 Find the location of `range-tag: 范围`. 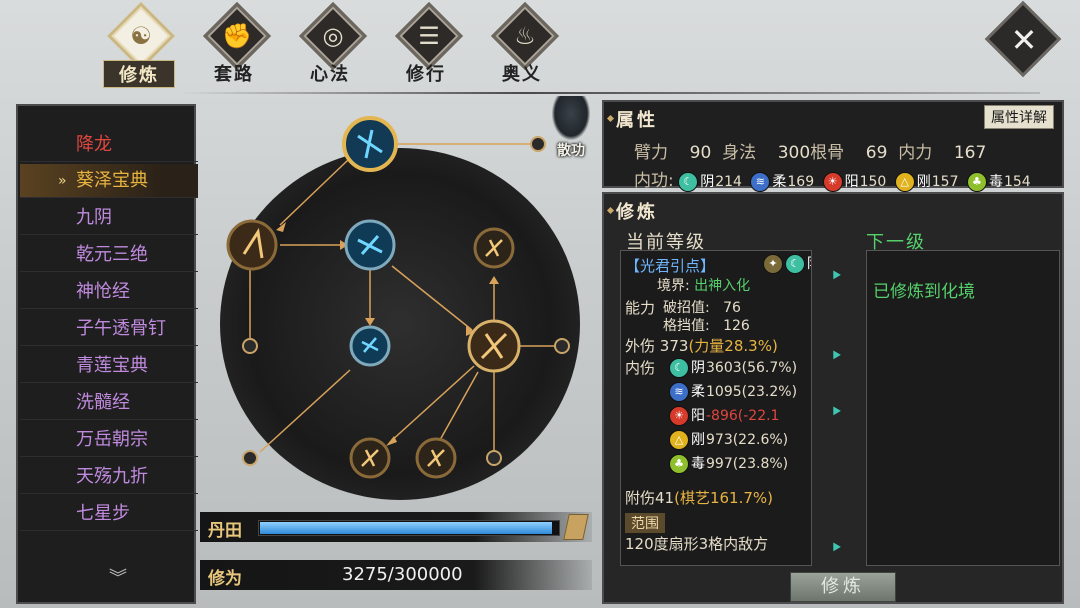

range-tag: 范围 is located at coordinates (645, 523).